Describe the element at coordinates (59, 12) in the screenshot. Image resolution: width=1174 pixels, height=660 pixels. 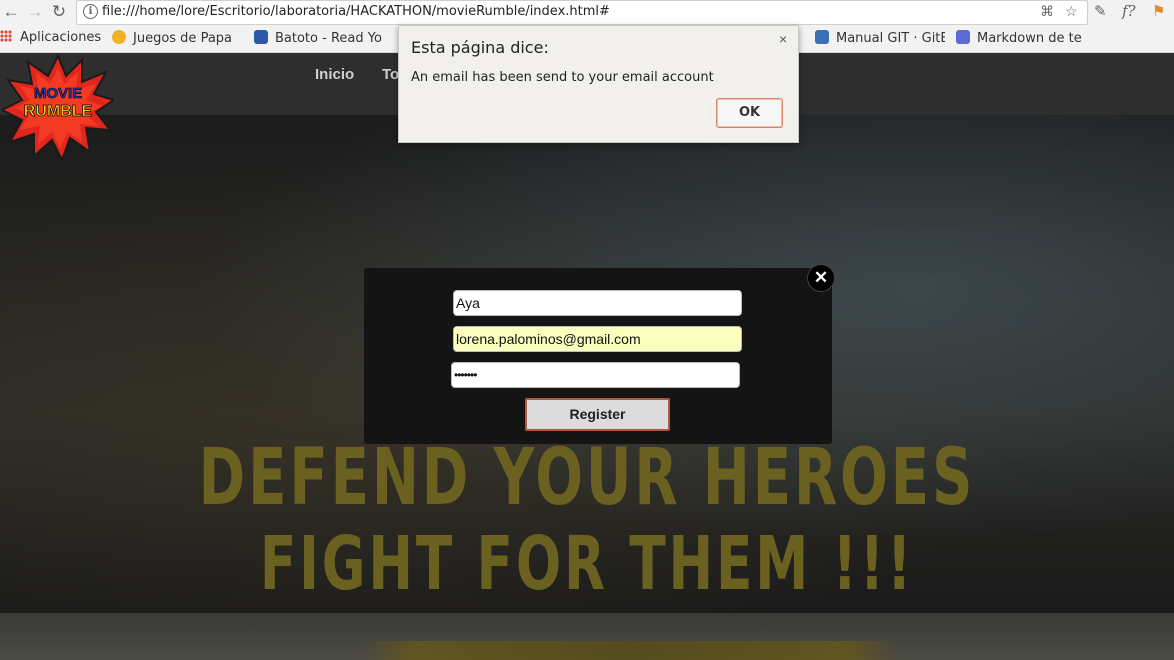
I see `reload-icon: ↻` at that location.